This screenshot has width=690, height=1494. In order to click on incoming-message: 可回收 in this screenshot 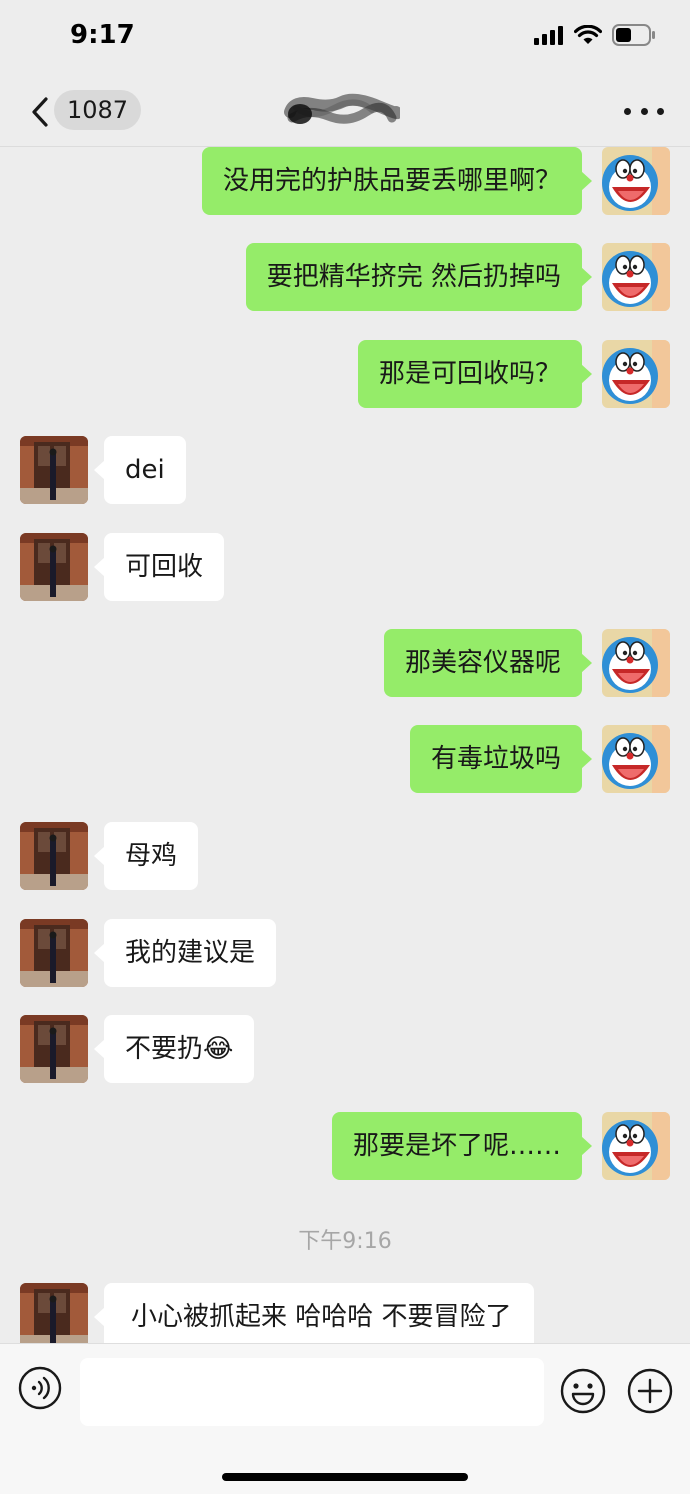, I will do `click(345, 567)`.